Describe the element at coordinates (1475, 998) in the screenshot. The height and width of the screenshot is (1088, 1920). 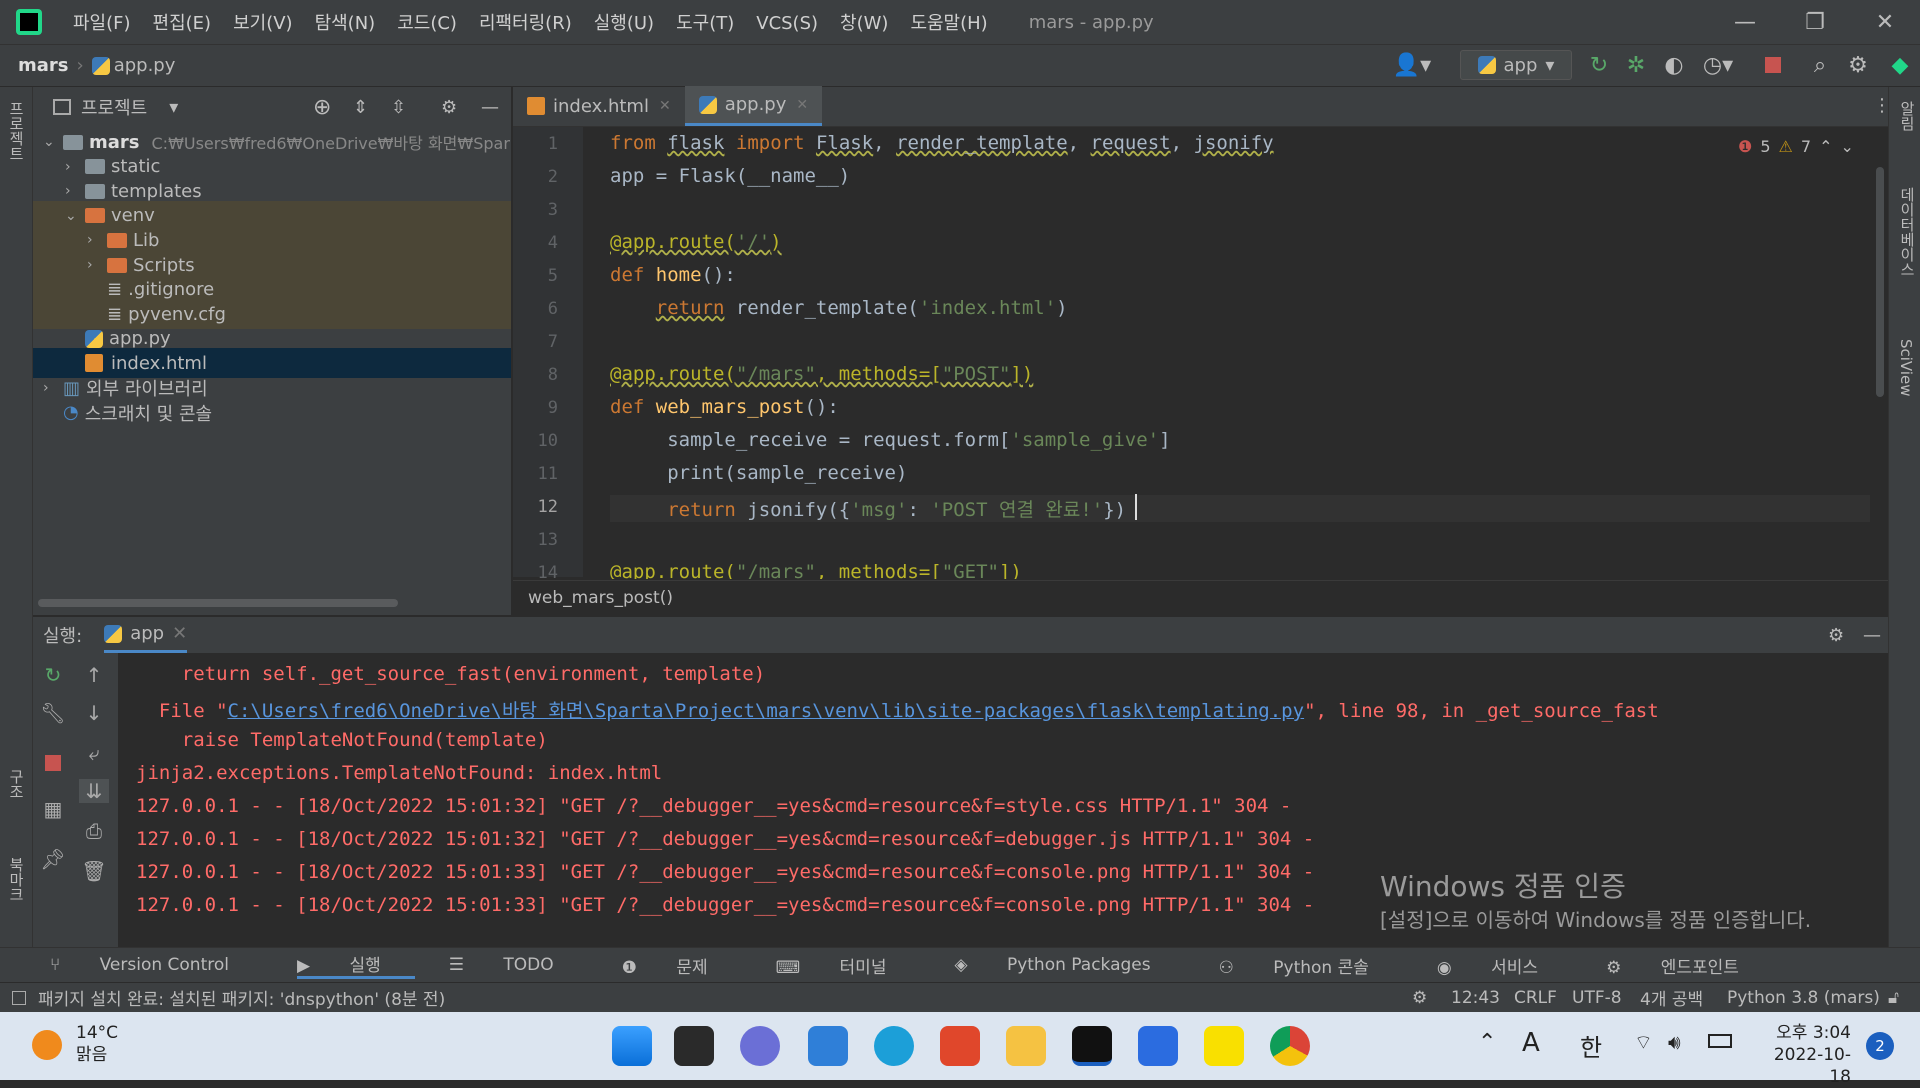
I see `caret-position: 12:43` at that location.